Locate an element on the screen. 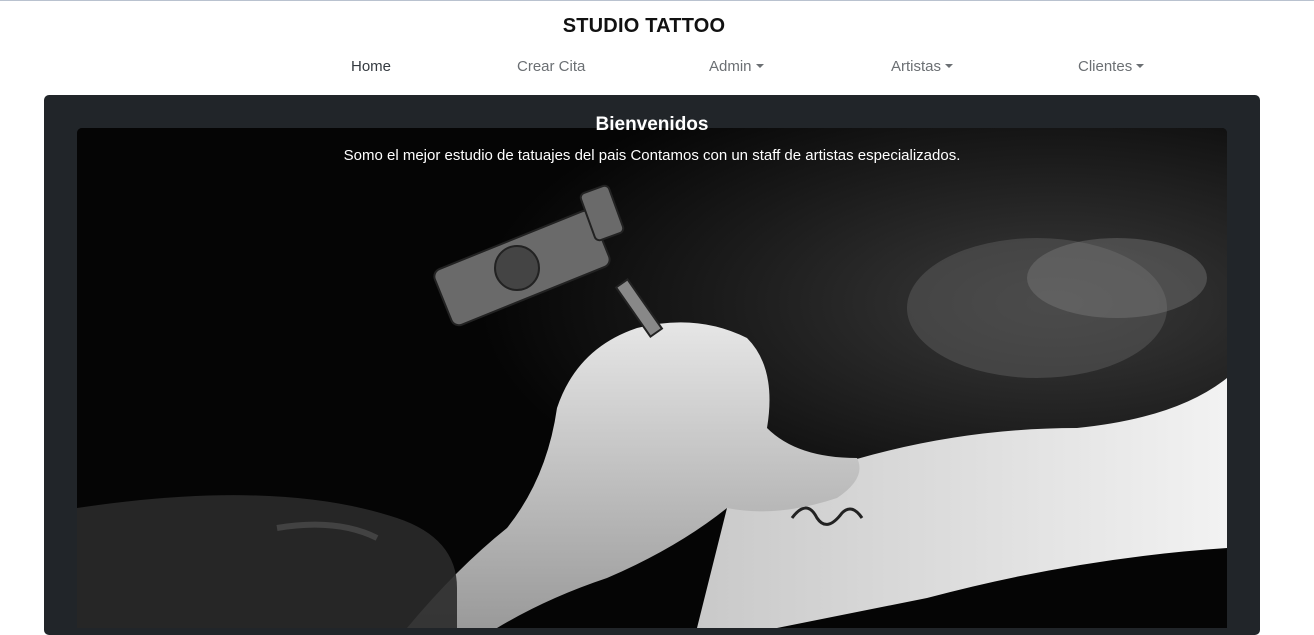  brand-title: STUDIO TATTOO is located at coordinates (644, 26).